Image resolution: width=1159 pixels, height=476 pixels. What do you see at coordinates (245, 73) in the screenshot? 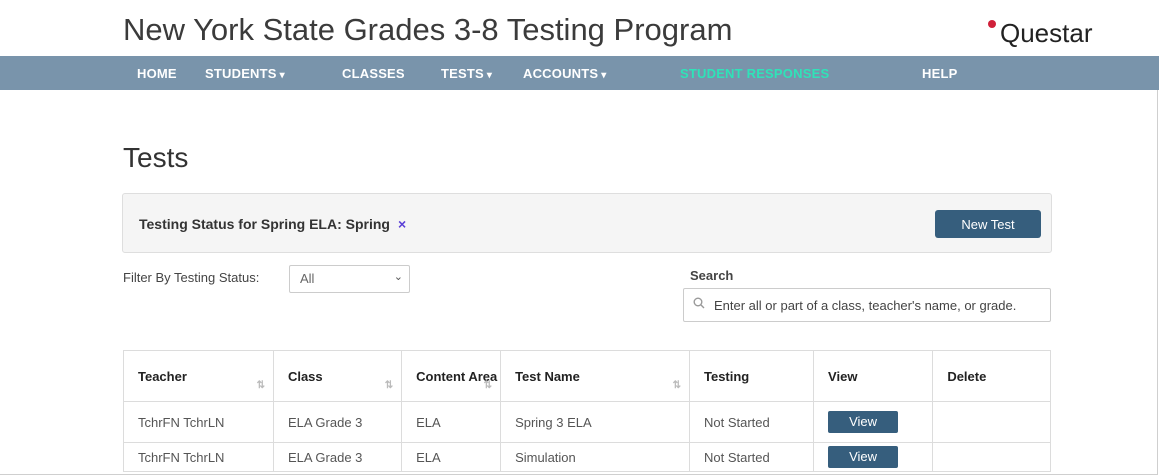
I see `nav-students: STUDENTS ▾` at bounding box center [245, 73].